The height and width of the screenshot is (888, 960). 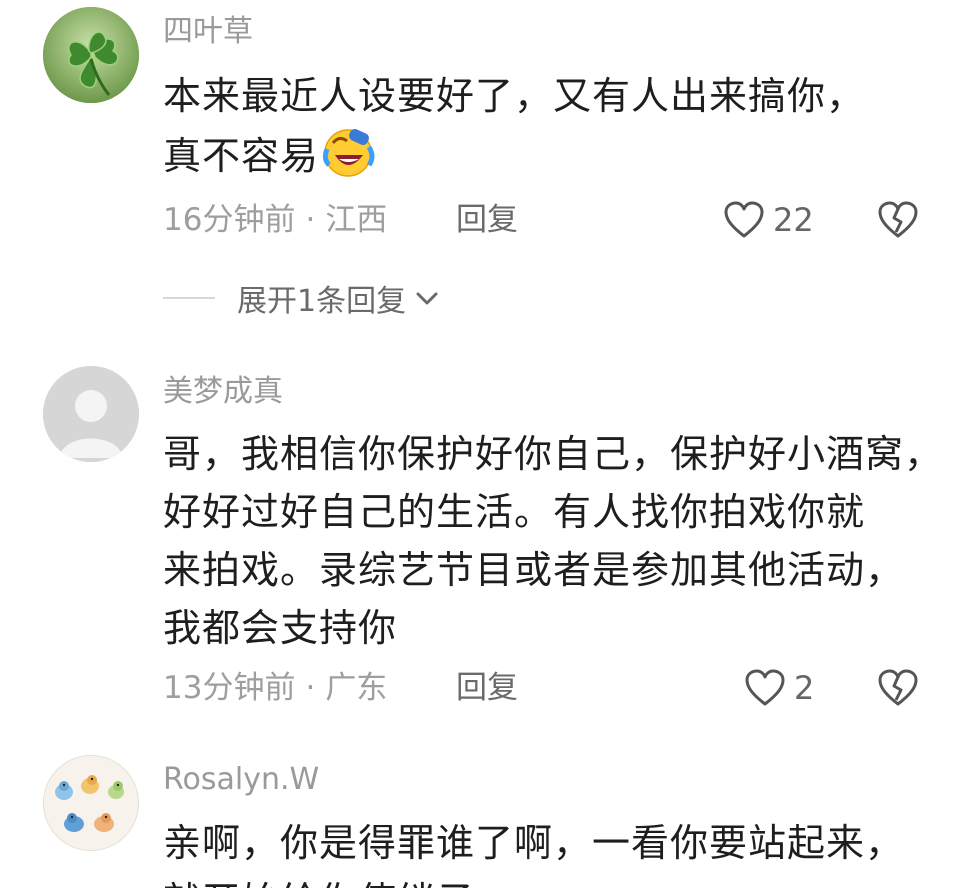 I want to click on user-avatar, so click(x=91, y=803).